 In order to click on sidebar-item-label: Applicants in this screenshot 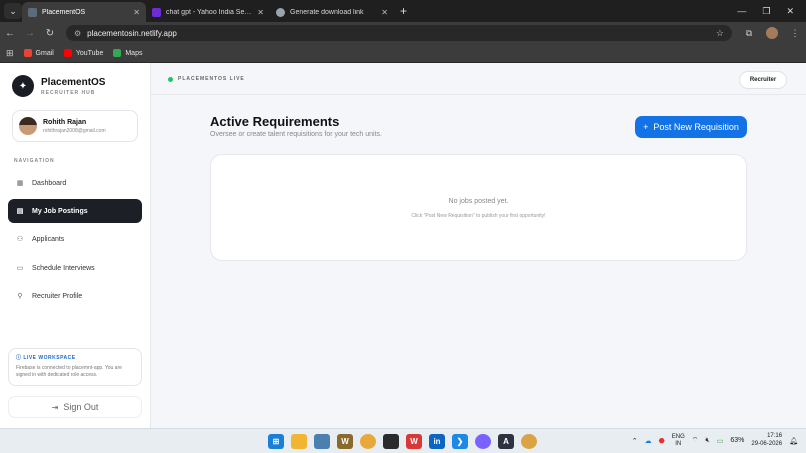, I will do `click(48, 239)`.